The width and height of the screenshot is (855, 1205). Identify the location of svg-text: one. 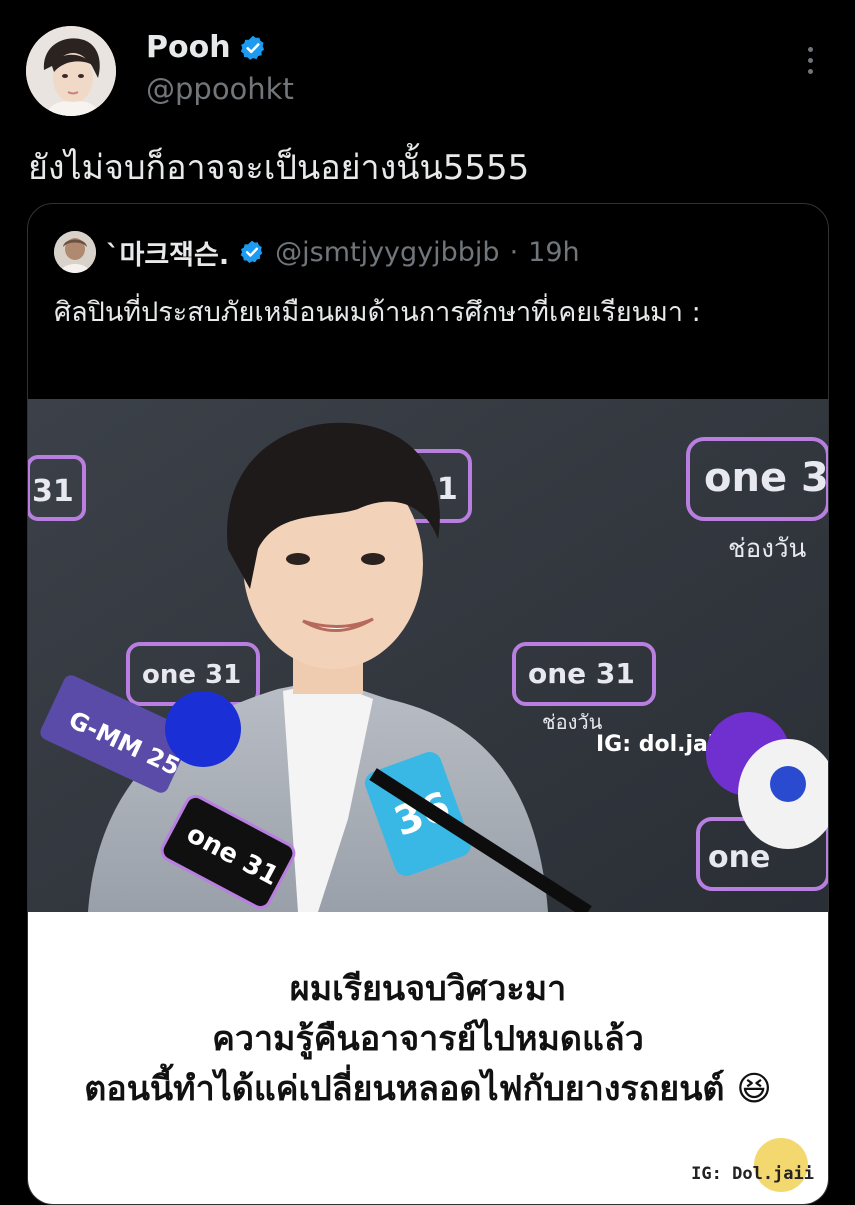
(739, 857).